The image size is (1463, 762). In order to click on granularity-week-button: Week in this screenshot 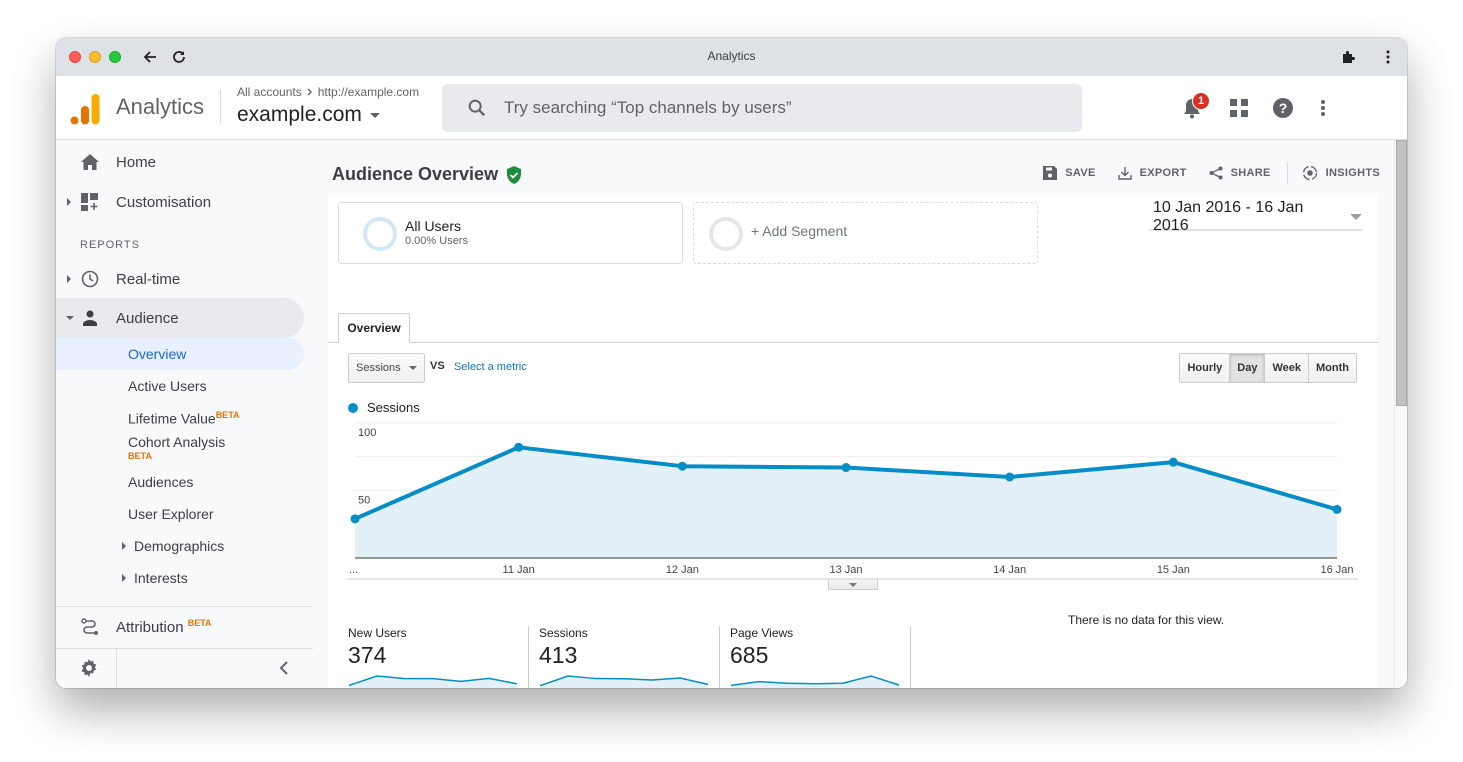, I will do `click(1287, 368)`.